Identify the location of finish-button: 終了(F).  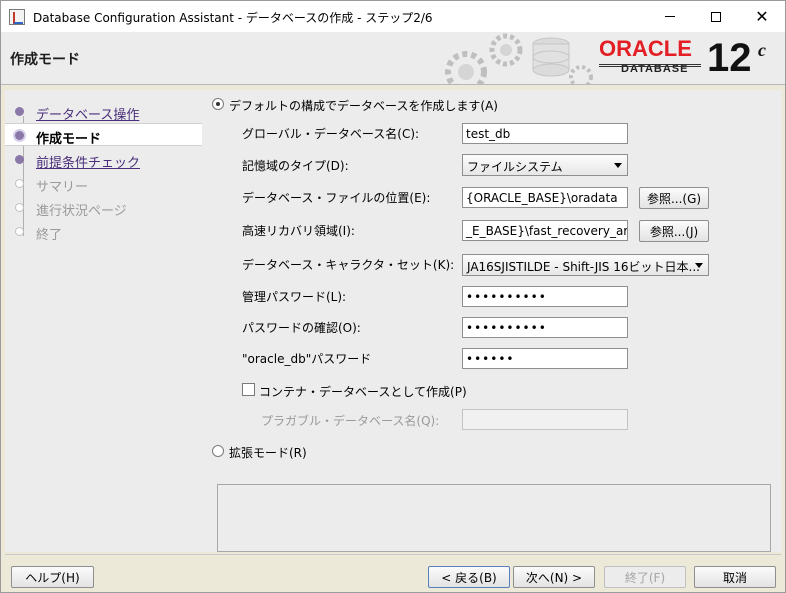
(645, 577).